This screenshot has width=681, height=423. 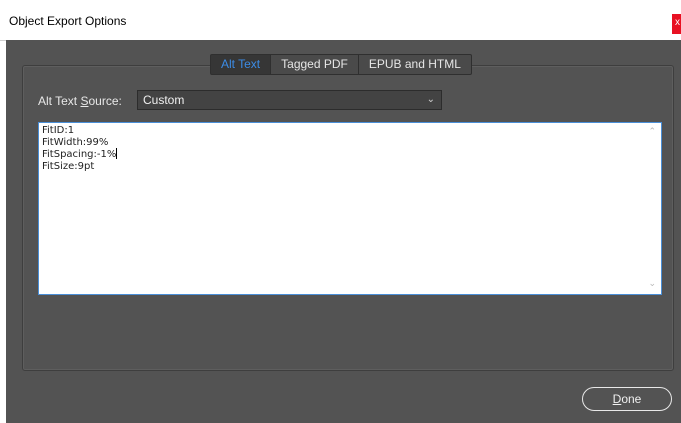 I want to click on done-mnemonic: D, so click(x=617, y=399).